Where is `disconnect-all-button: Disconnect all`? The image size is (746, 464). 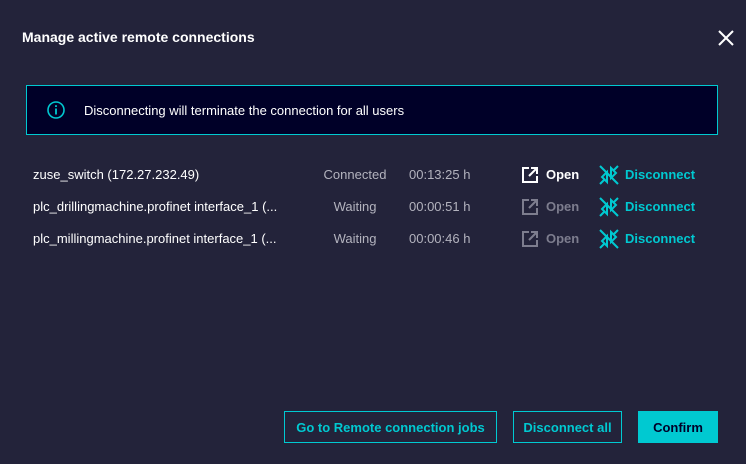
disconnect-all-button: Disconnect all is located at coordinates (567, 427).